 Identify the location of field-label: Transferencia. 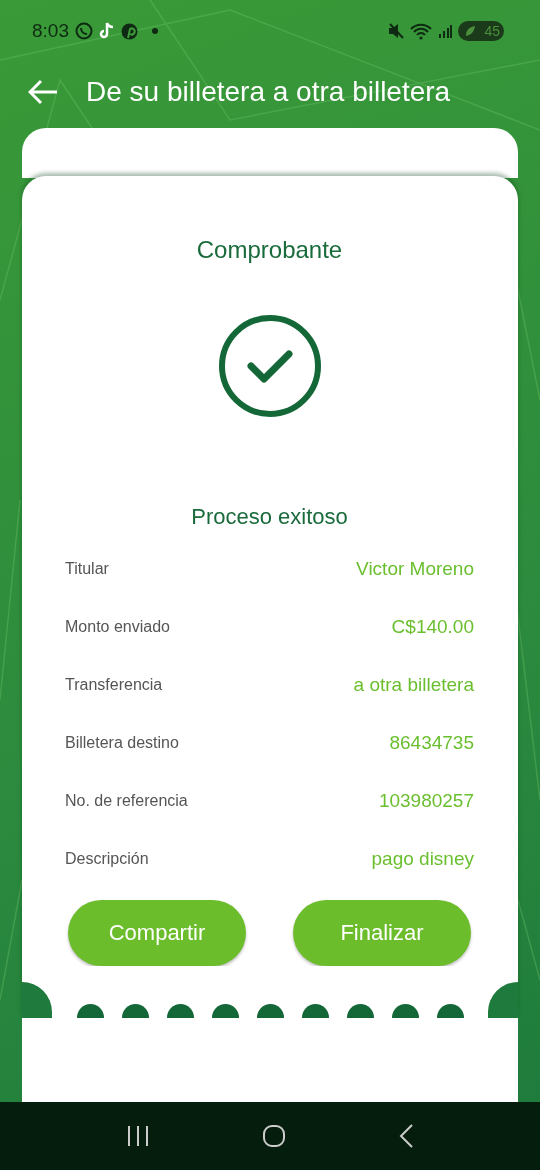
(114, 685).